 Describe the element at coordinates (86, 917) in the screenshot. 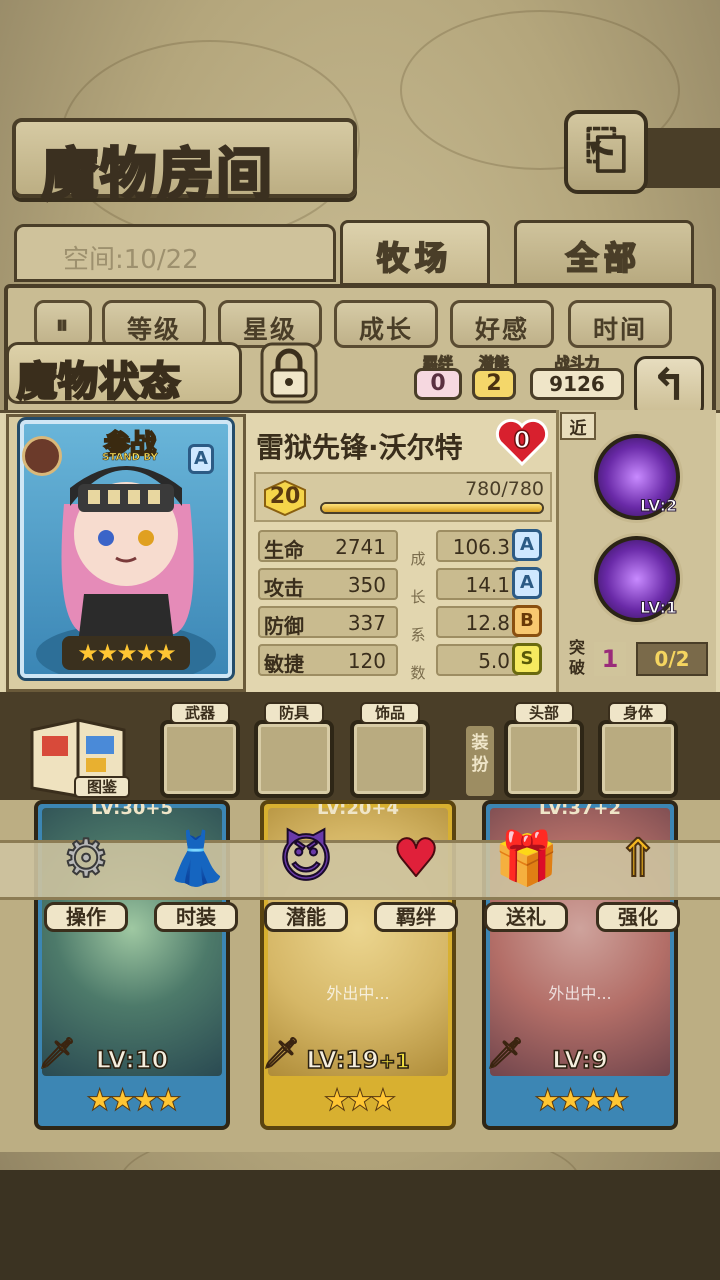

I see `action-label: 操作` at that location.